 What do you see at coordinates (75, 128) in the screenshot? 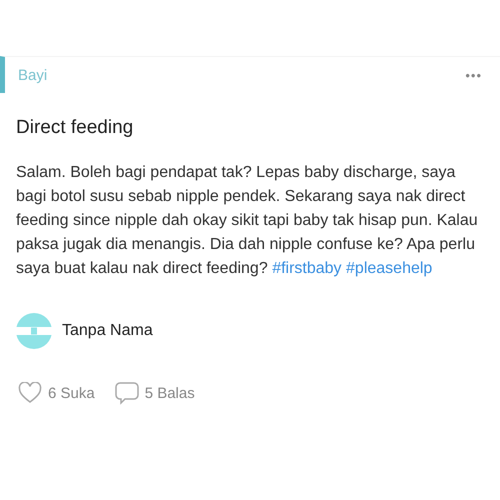
I see `post-title: Direct feeding` at bounding box center [75, 128].